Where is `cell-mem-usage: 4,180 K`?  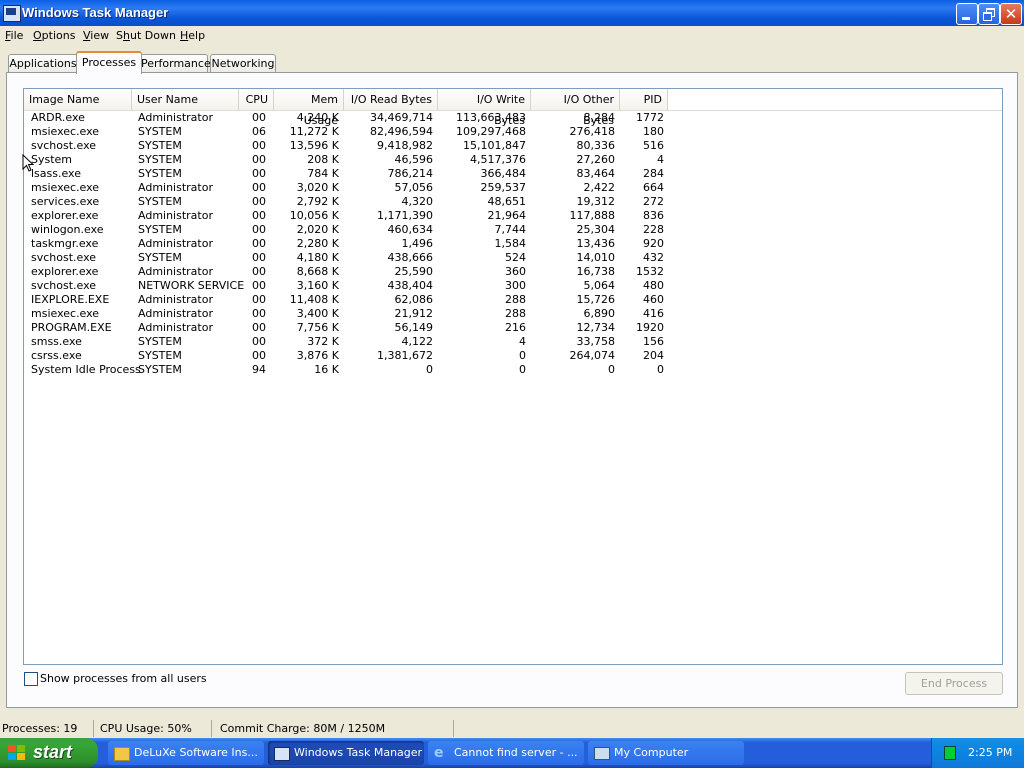 cell-mem-usage: 4,180 K is located at coordinates (317, 257).